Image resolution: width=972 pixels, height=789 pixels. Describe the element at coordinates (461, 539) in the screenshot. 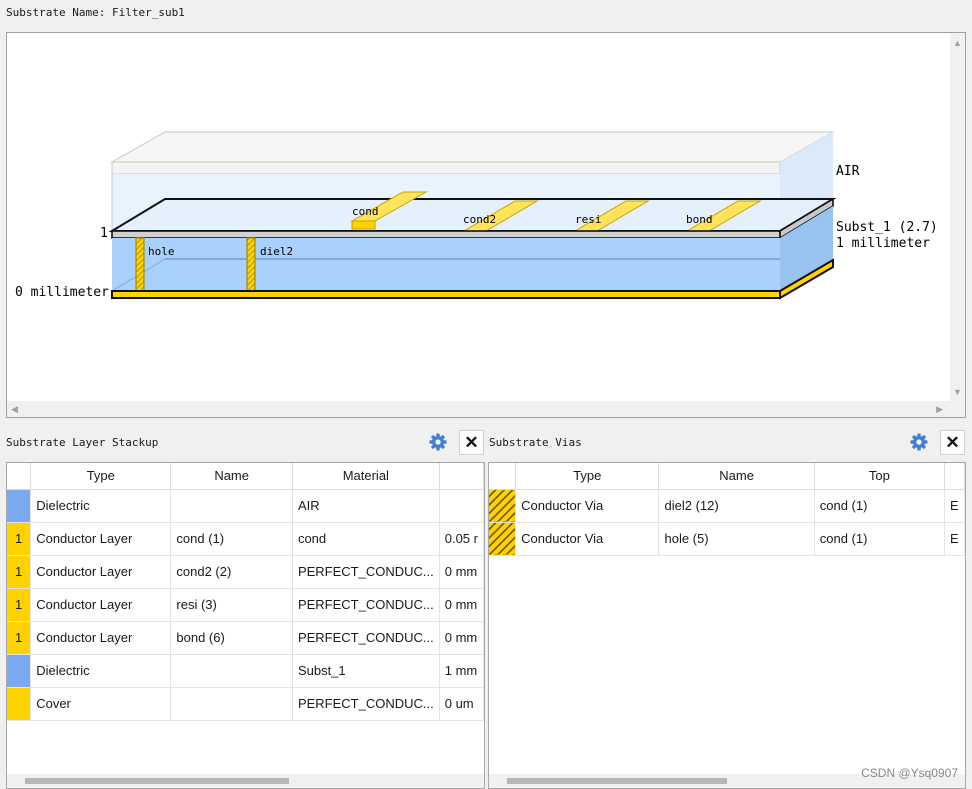

I see `stackup-cell-extra: 0.05 r` at that location.